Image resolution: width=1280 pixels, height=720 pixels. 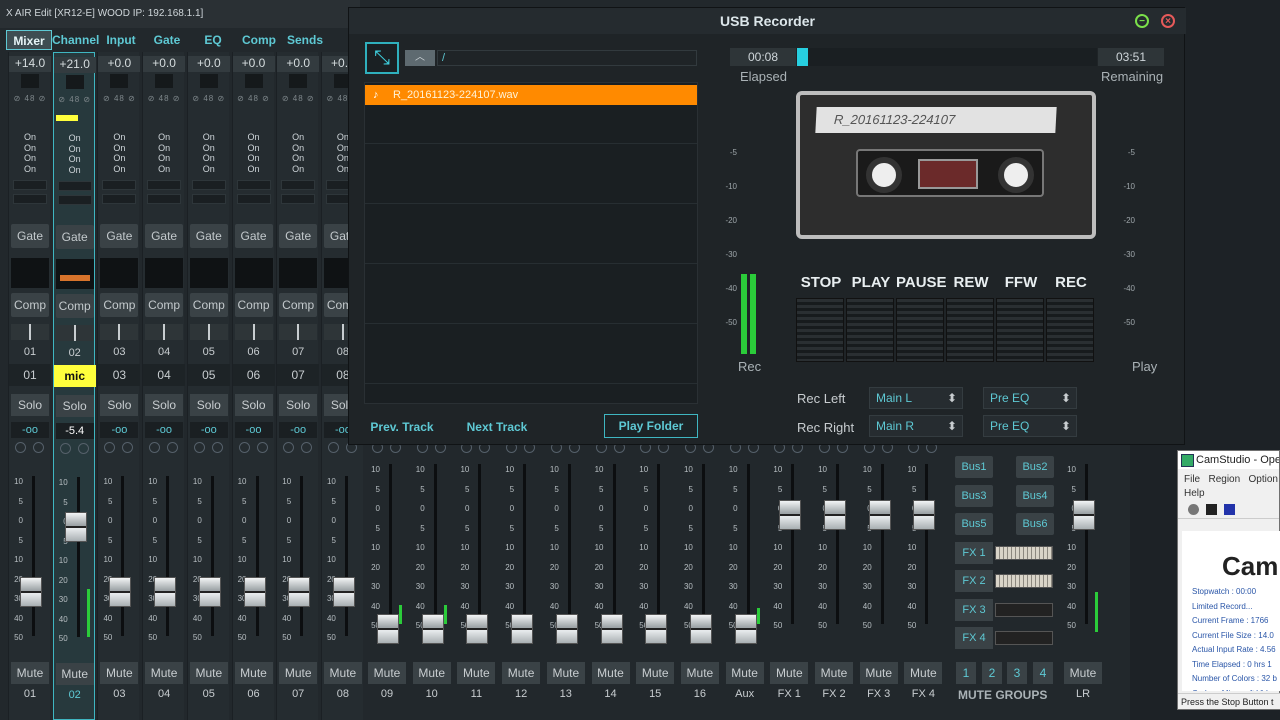 What do you see at coordinates (1192, 479) in the screenshot?
I see `menu-file: File` at bounding box center [1192, 479].